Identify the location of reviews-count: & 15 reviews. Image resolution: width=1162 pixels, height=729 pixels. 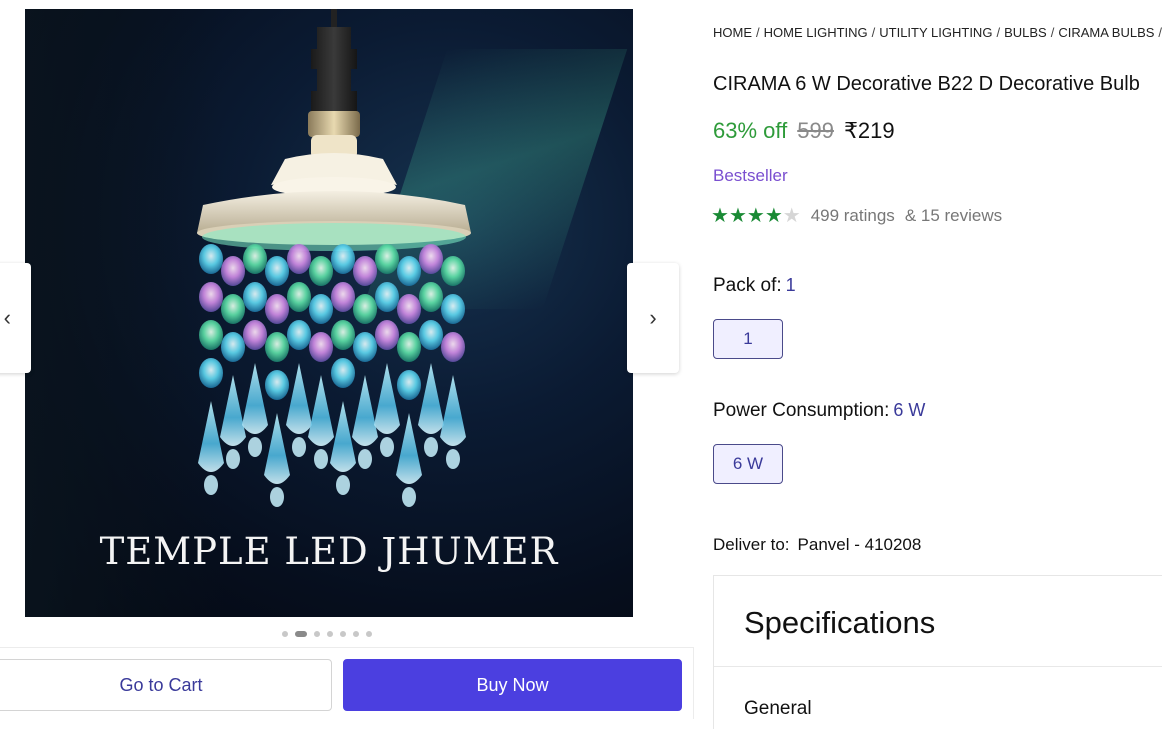
(953, 215).